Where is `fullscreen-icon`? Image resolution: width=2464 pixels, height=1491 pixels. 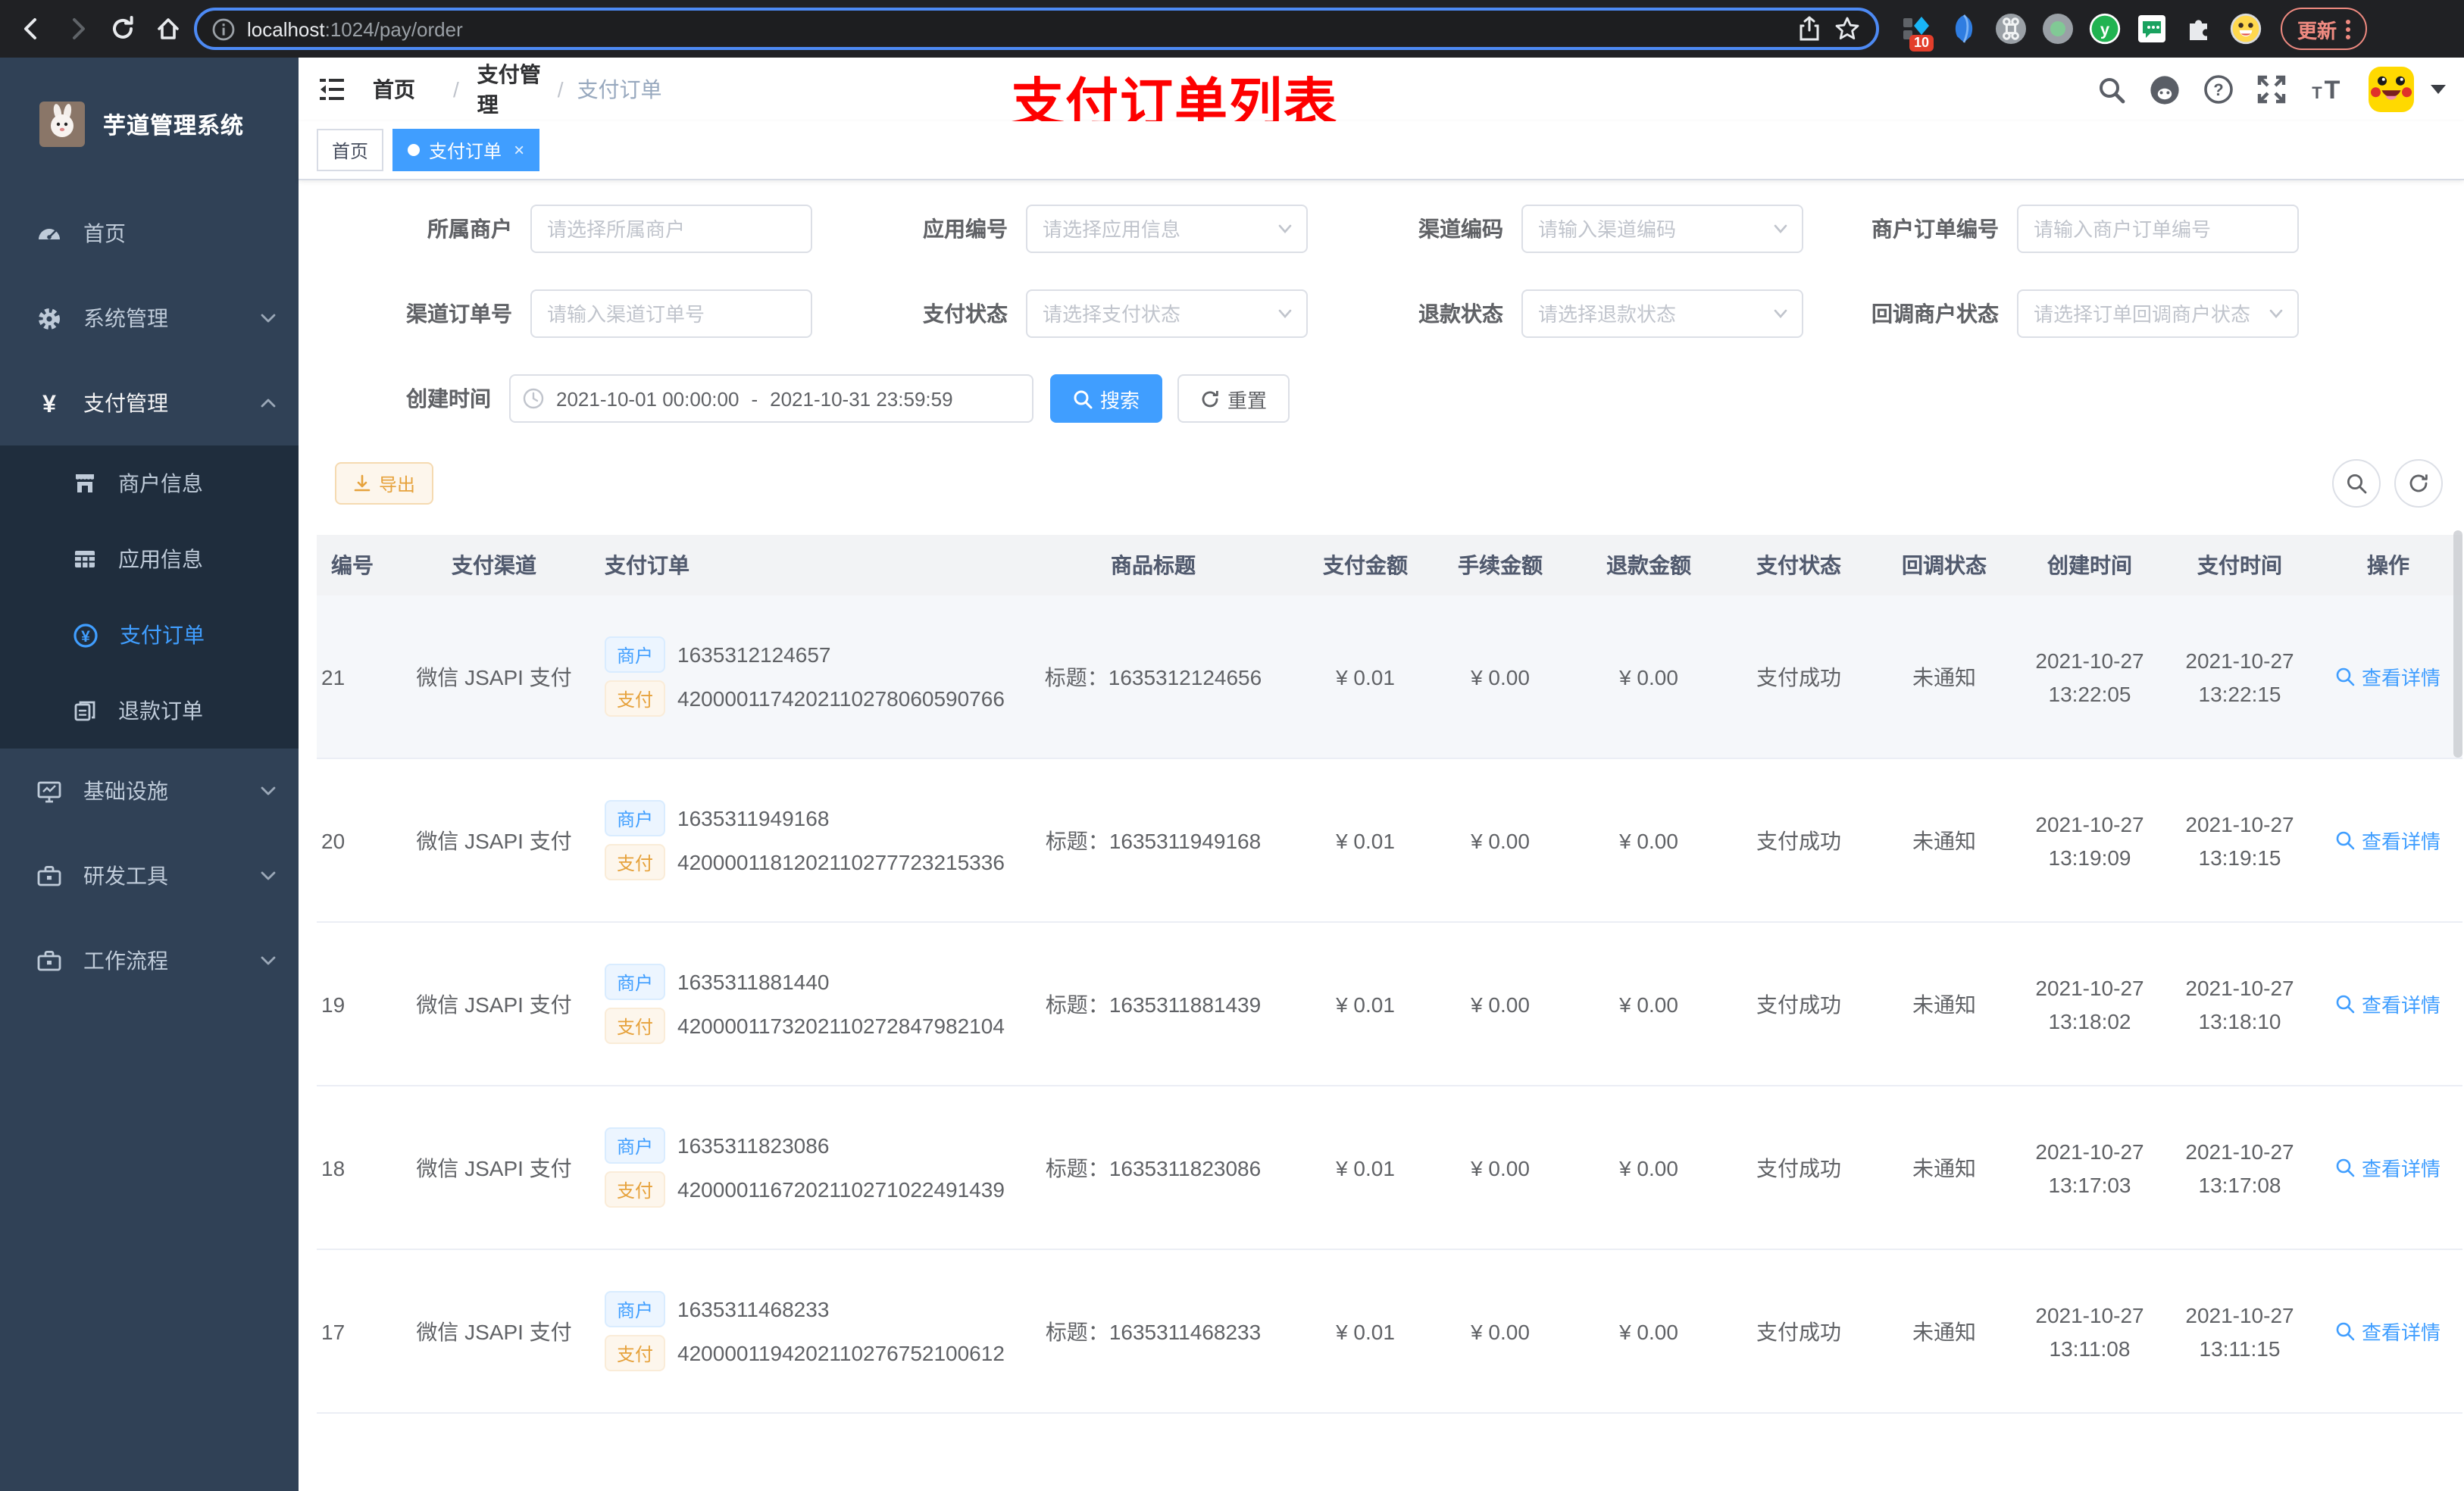
fullscreen-icon is located at coordinates (2271, 89).